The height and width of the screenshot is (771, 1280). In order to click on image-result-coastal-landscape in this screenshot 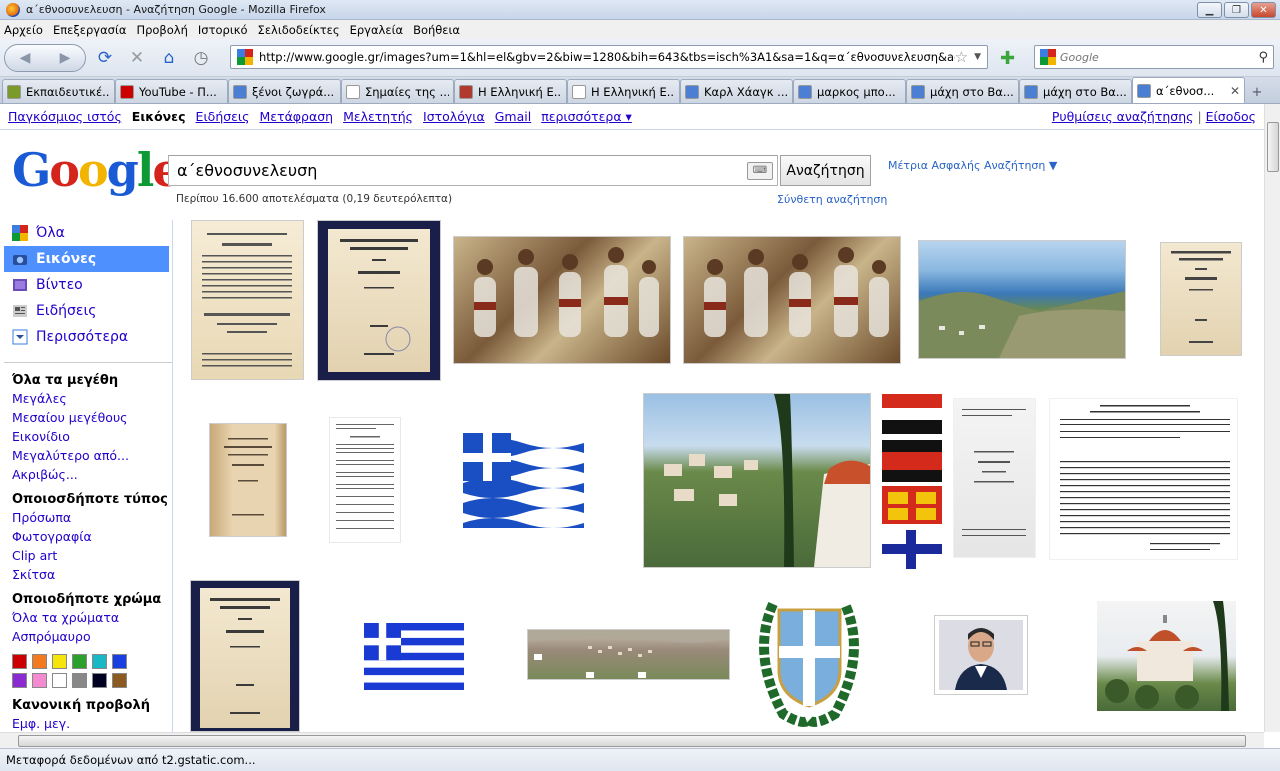, I will do `click(1022, 299)`.